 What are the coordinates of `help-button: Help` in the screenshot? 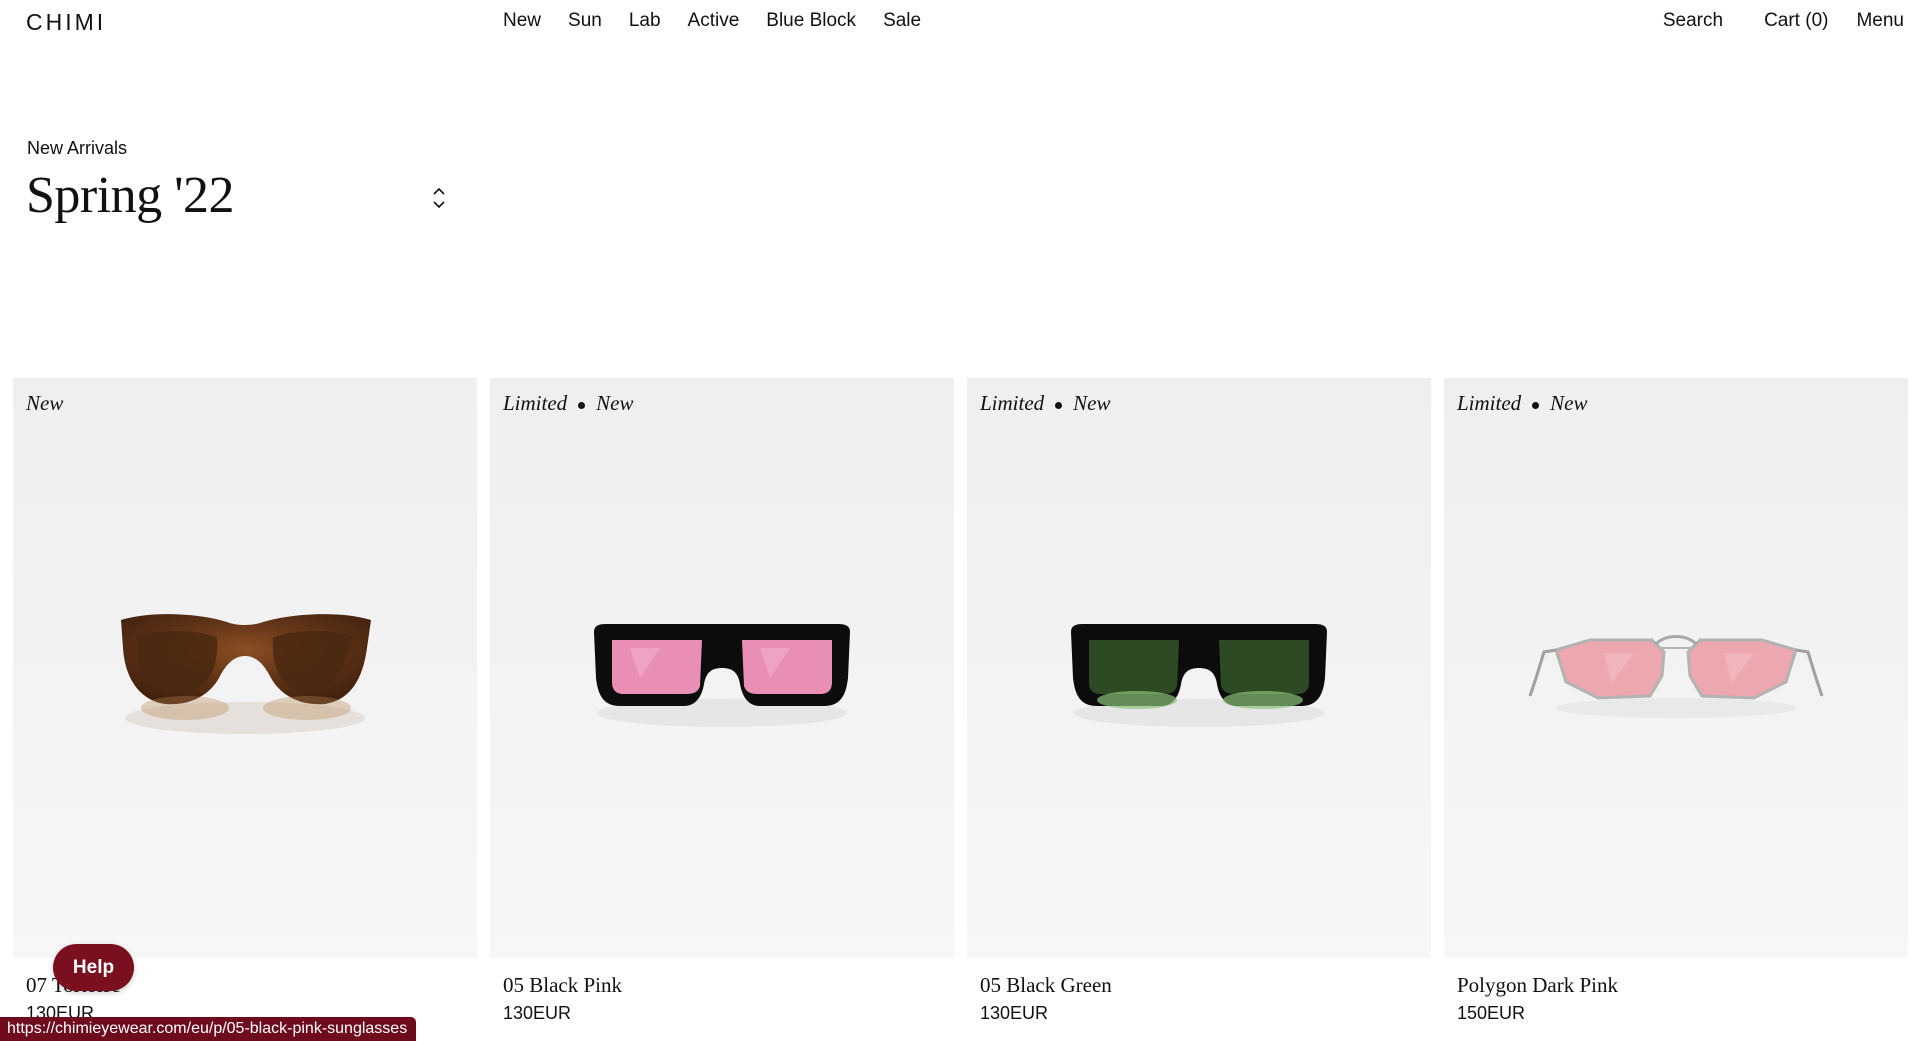 It's located at (93, 967).